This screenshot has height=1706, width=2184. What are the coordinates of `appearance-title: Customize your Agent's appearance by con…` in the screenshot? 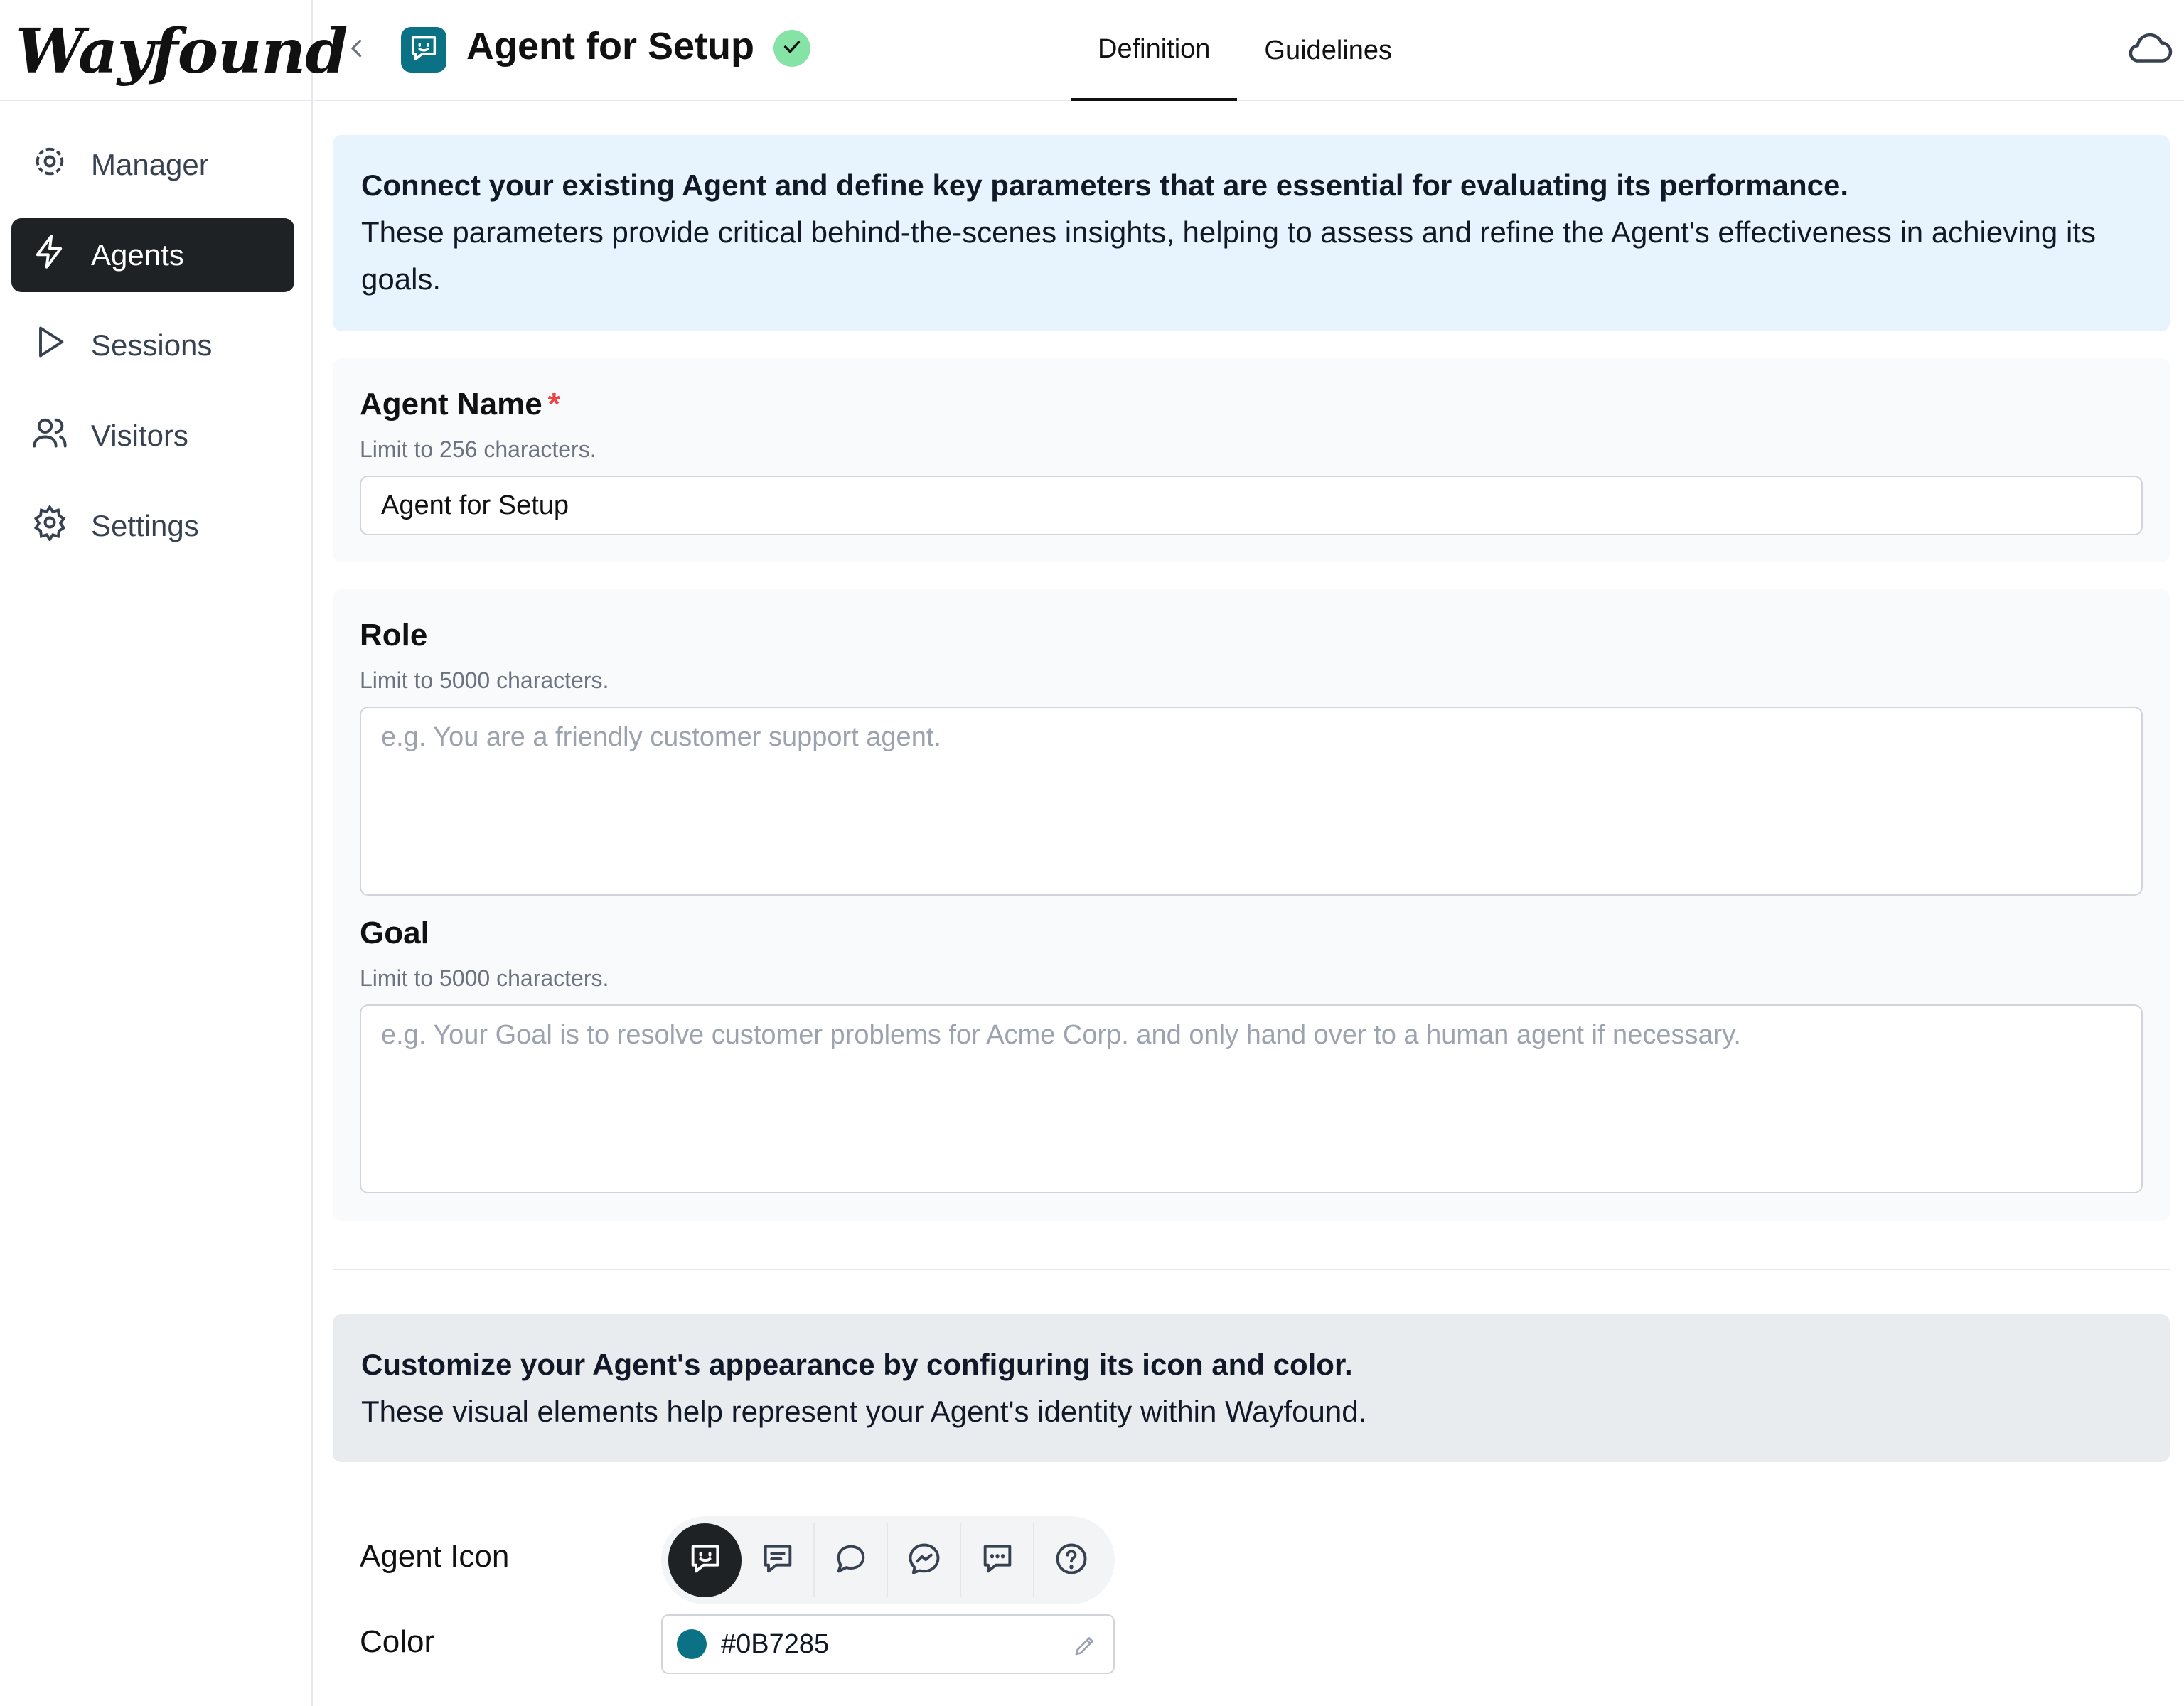 It's located at (857, 1364).